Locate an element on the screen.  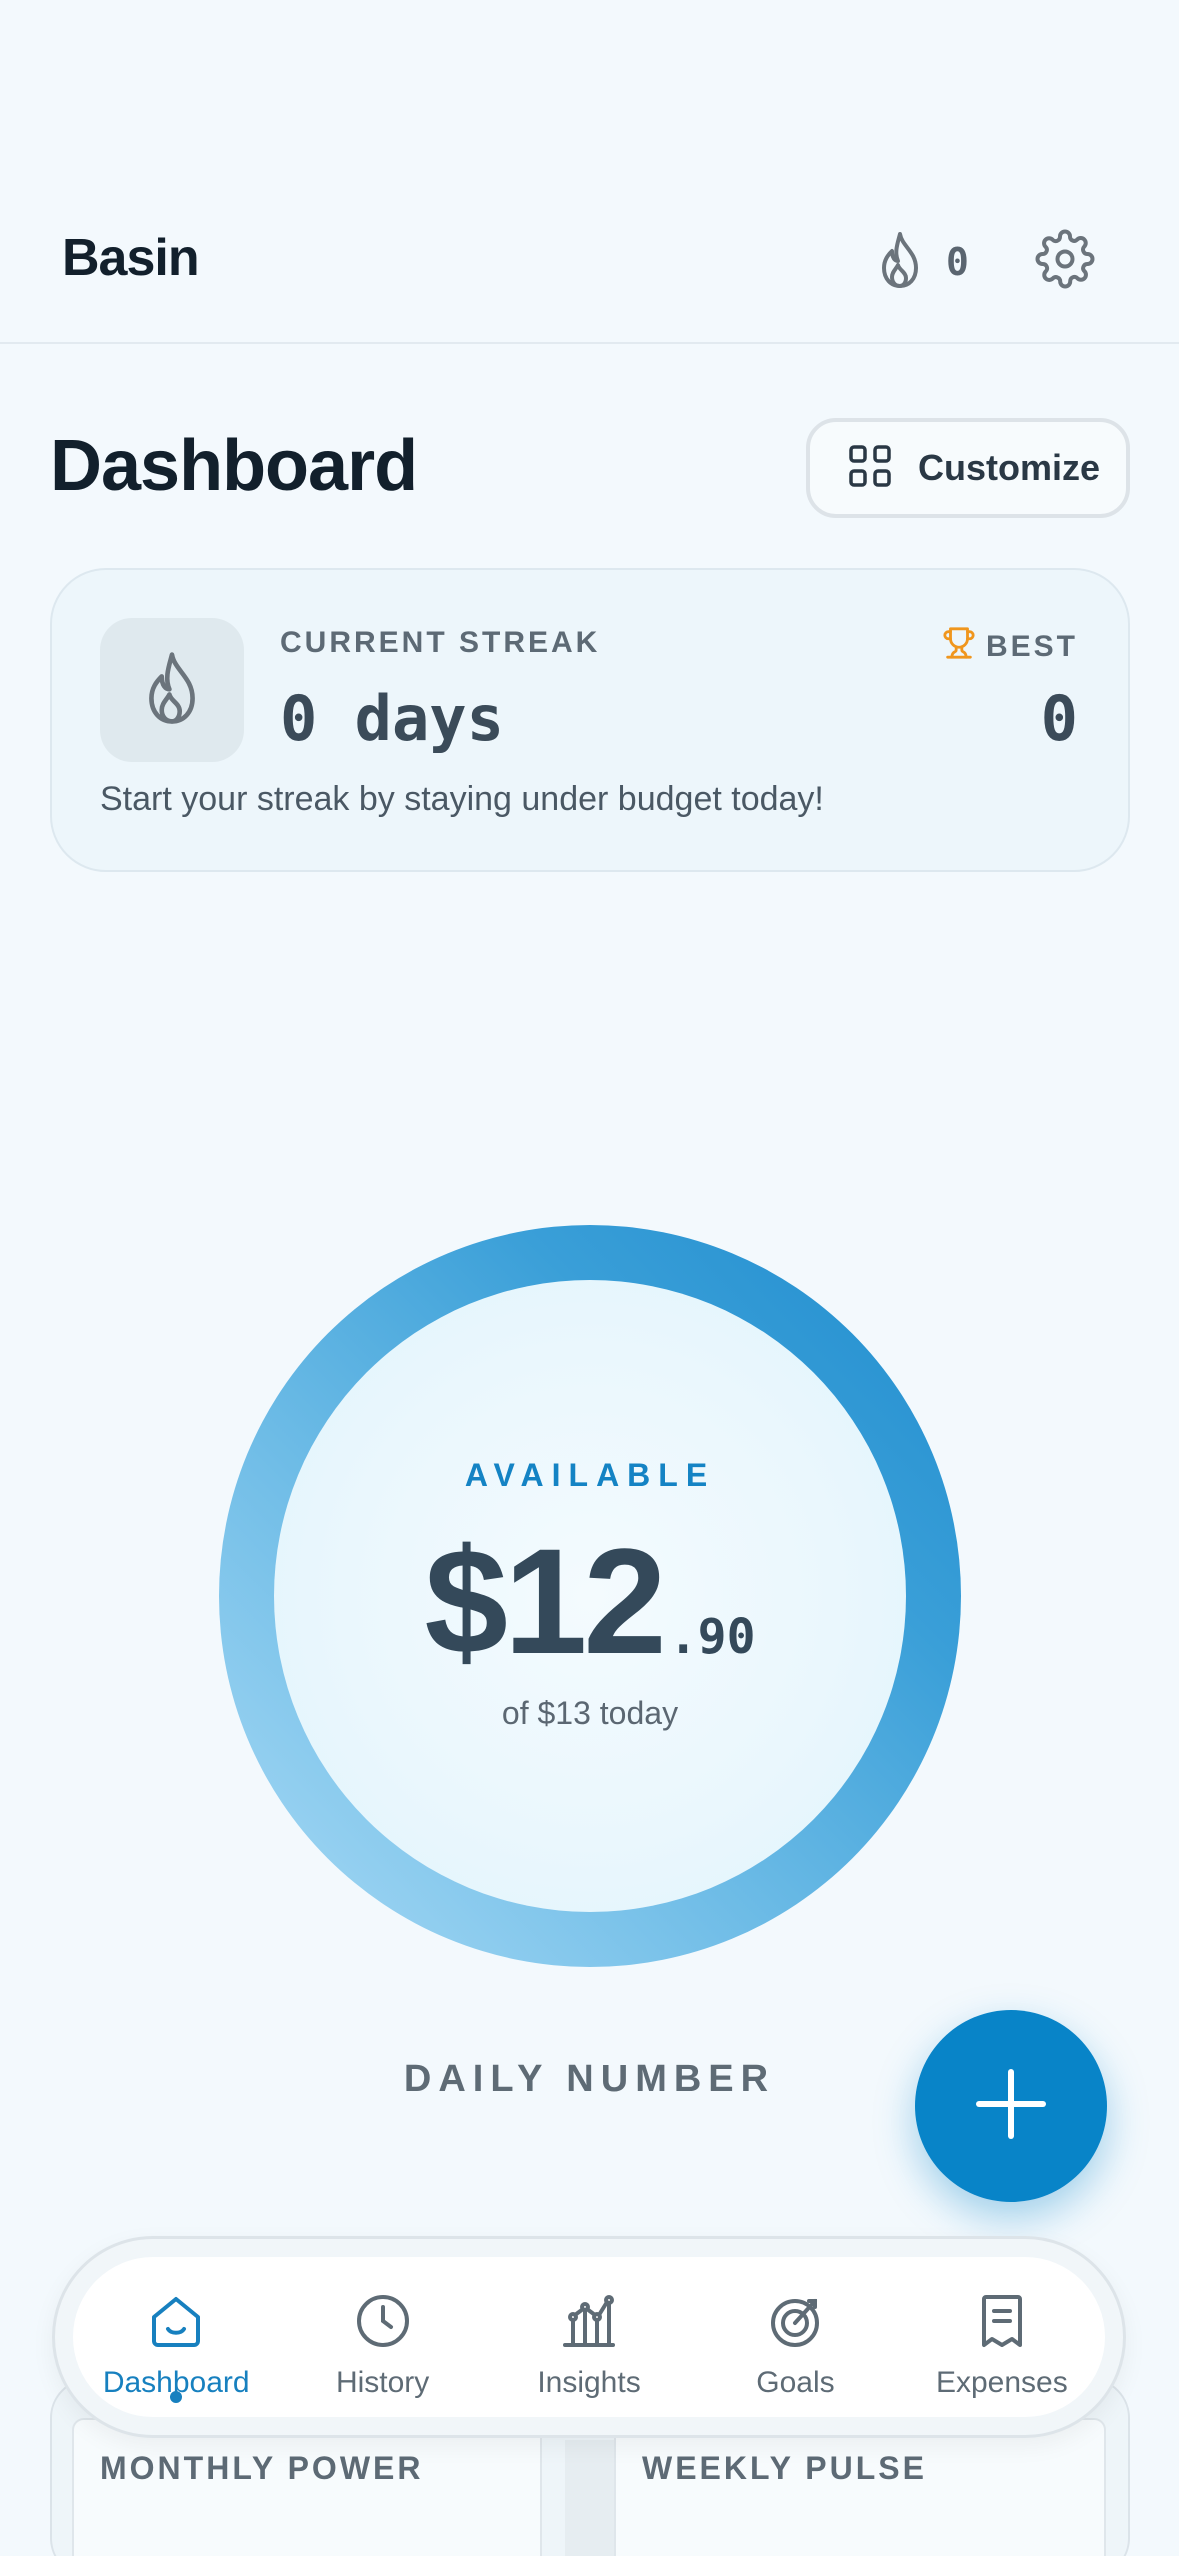
current-streak-label: CURRENT STREAK is located at coordinates (440, 642).